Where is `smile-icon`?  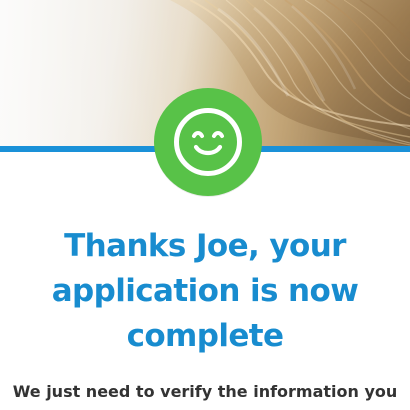 smile-icon is located at coordinates (208, 142).